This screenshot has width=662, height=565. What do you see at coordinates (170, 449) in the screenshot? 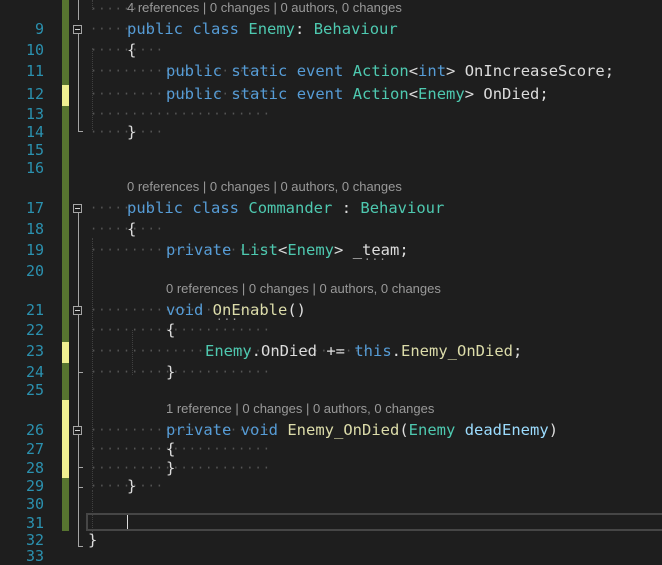
I see `code-line-27: {` at bounding box center [170, 449].